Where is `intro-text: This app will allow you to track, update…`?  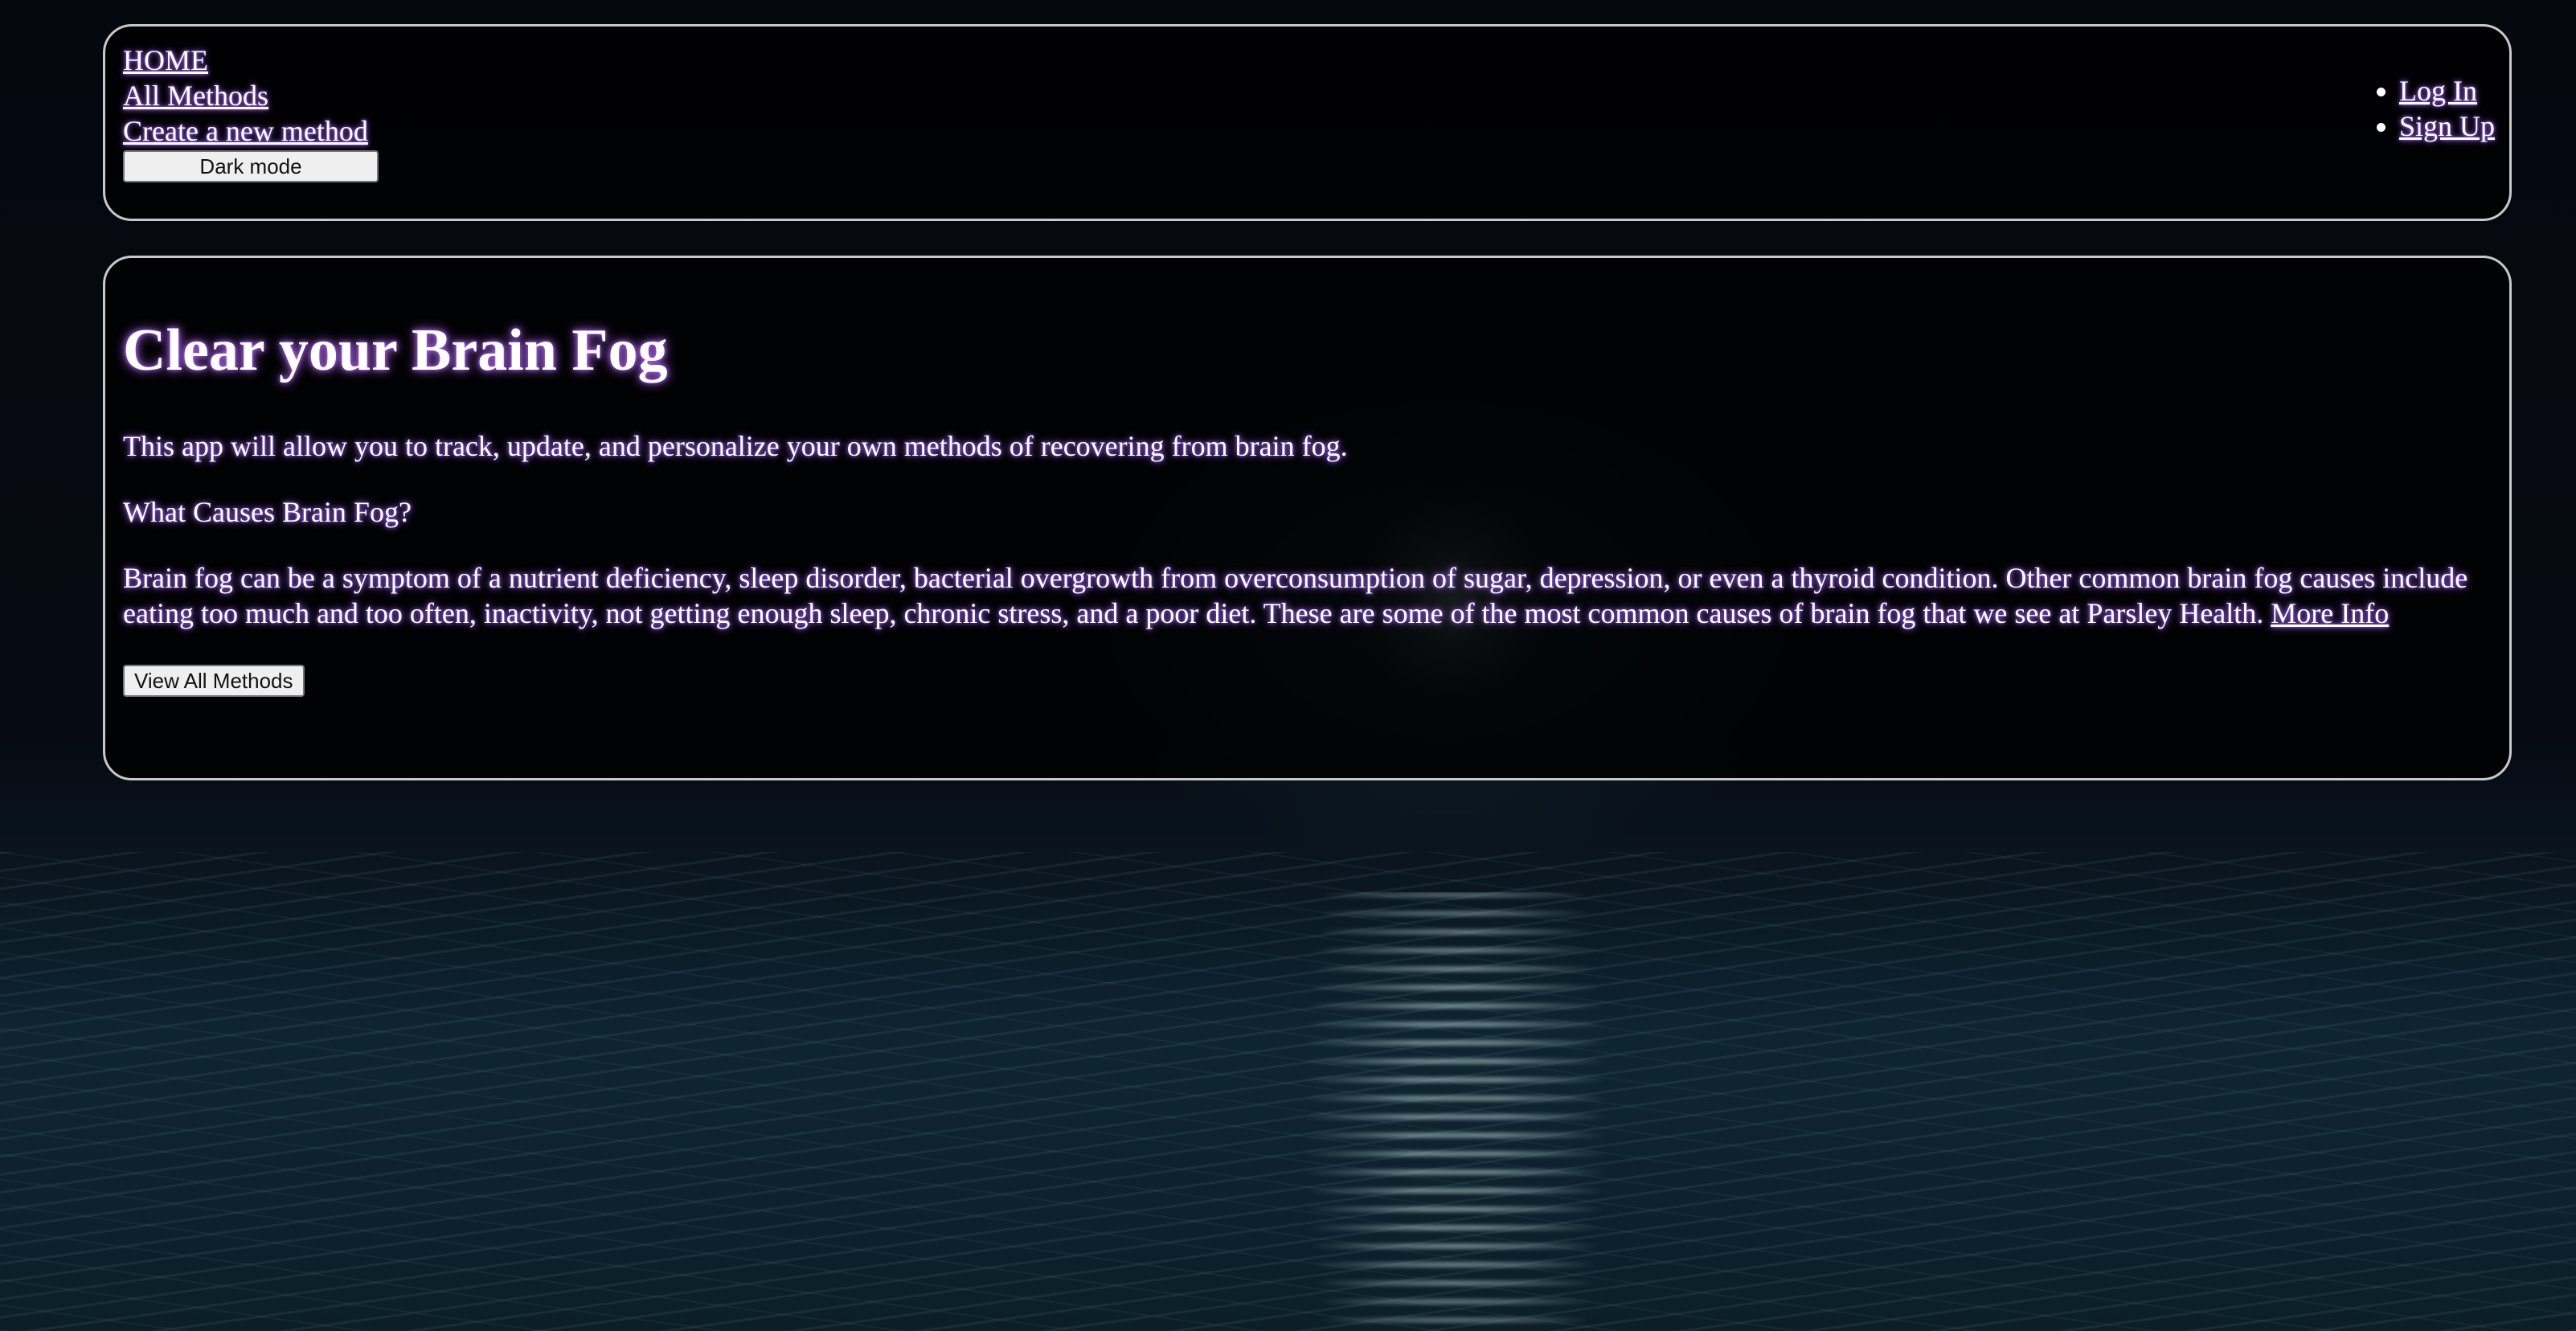 intro-text: This app will allow you to track, update… is located at coordinates (735, 446).